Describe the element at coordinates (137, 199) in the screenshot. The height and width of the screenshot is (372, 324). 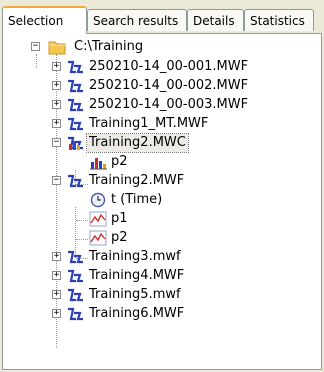
I see `tree-child-label: t (Time)` at that location.